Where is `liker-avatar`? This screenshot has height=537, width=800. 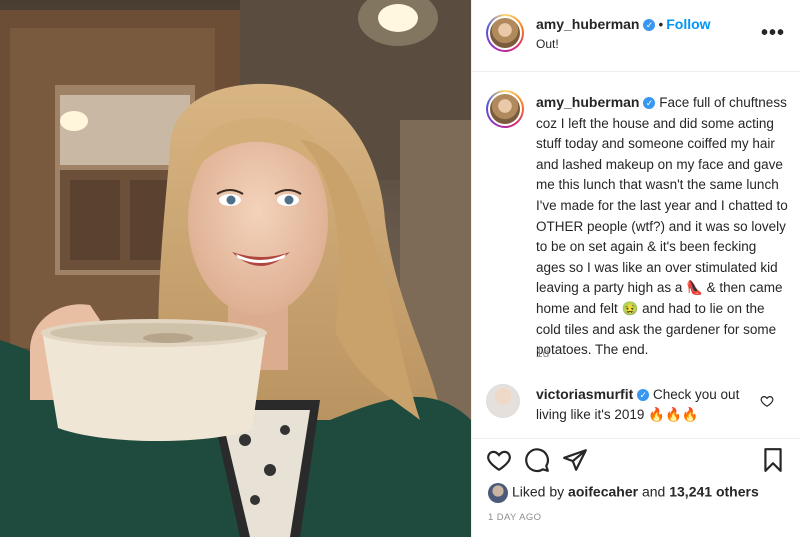 liker-avatar is located at coordinates (498, 493).